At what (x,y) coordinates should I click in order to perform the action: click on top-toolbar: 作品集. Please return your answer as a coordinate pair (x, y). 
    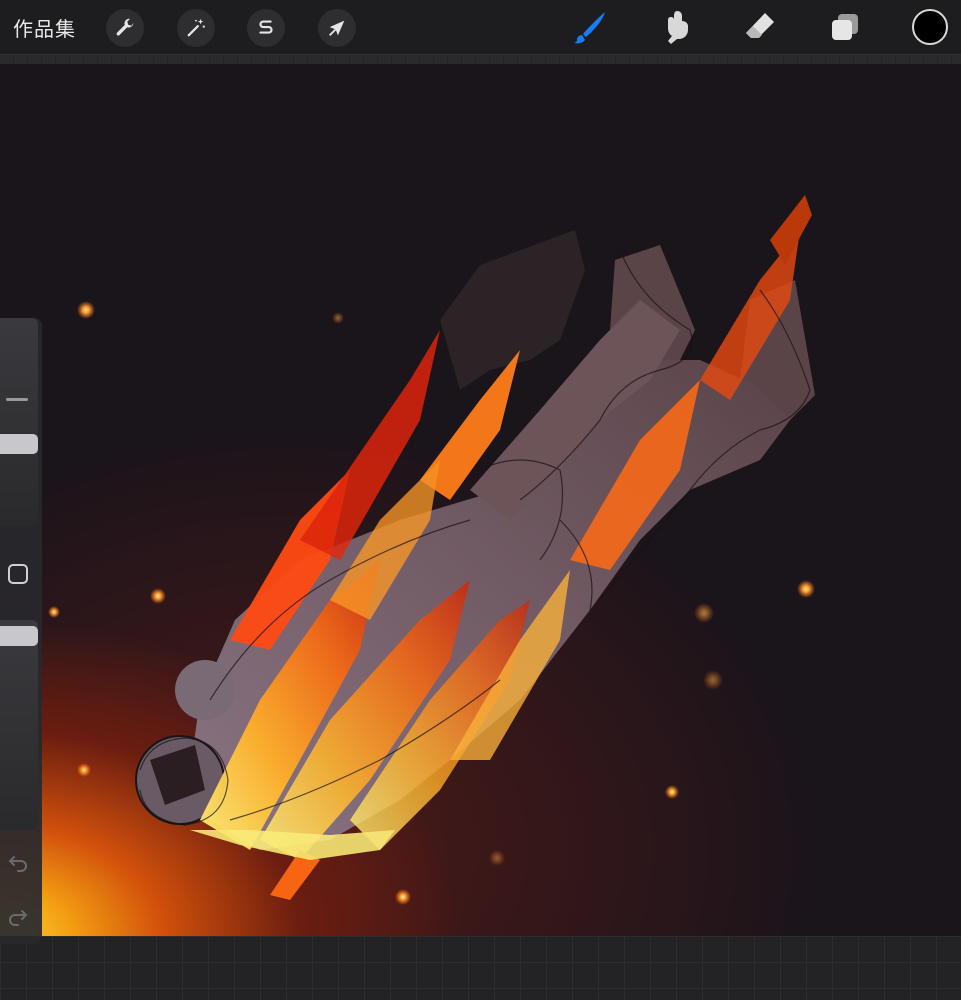
    Looking at the image, I should click on (480, 27).